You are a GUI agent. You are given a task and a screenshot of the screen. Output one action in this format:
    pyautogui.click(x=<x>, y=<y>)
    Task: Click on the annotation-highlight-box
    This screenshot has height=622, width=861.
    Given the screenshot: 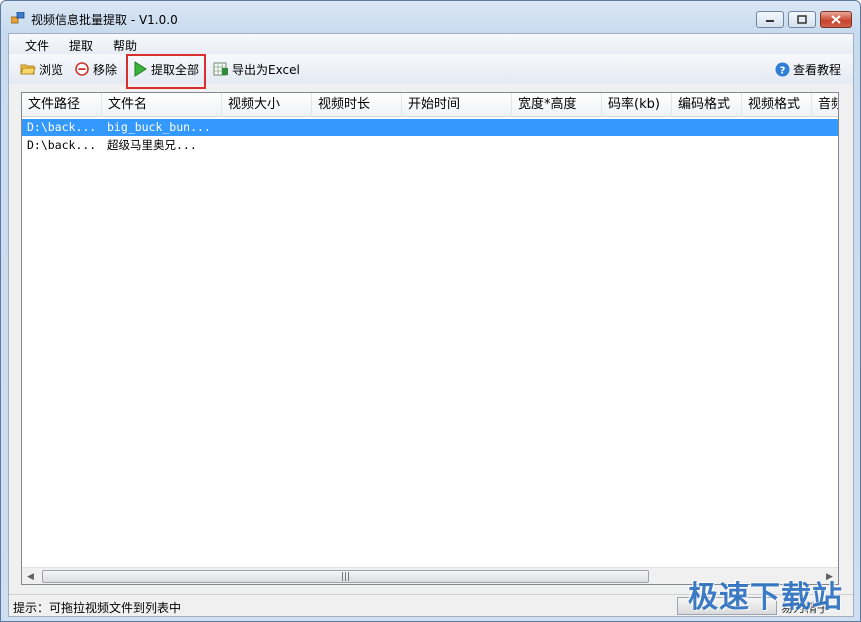 What is the action you would take?
    pyautogui.click(x=166, y=71)
    